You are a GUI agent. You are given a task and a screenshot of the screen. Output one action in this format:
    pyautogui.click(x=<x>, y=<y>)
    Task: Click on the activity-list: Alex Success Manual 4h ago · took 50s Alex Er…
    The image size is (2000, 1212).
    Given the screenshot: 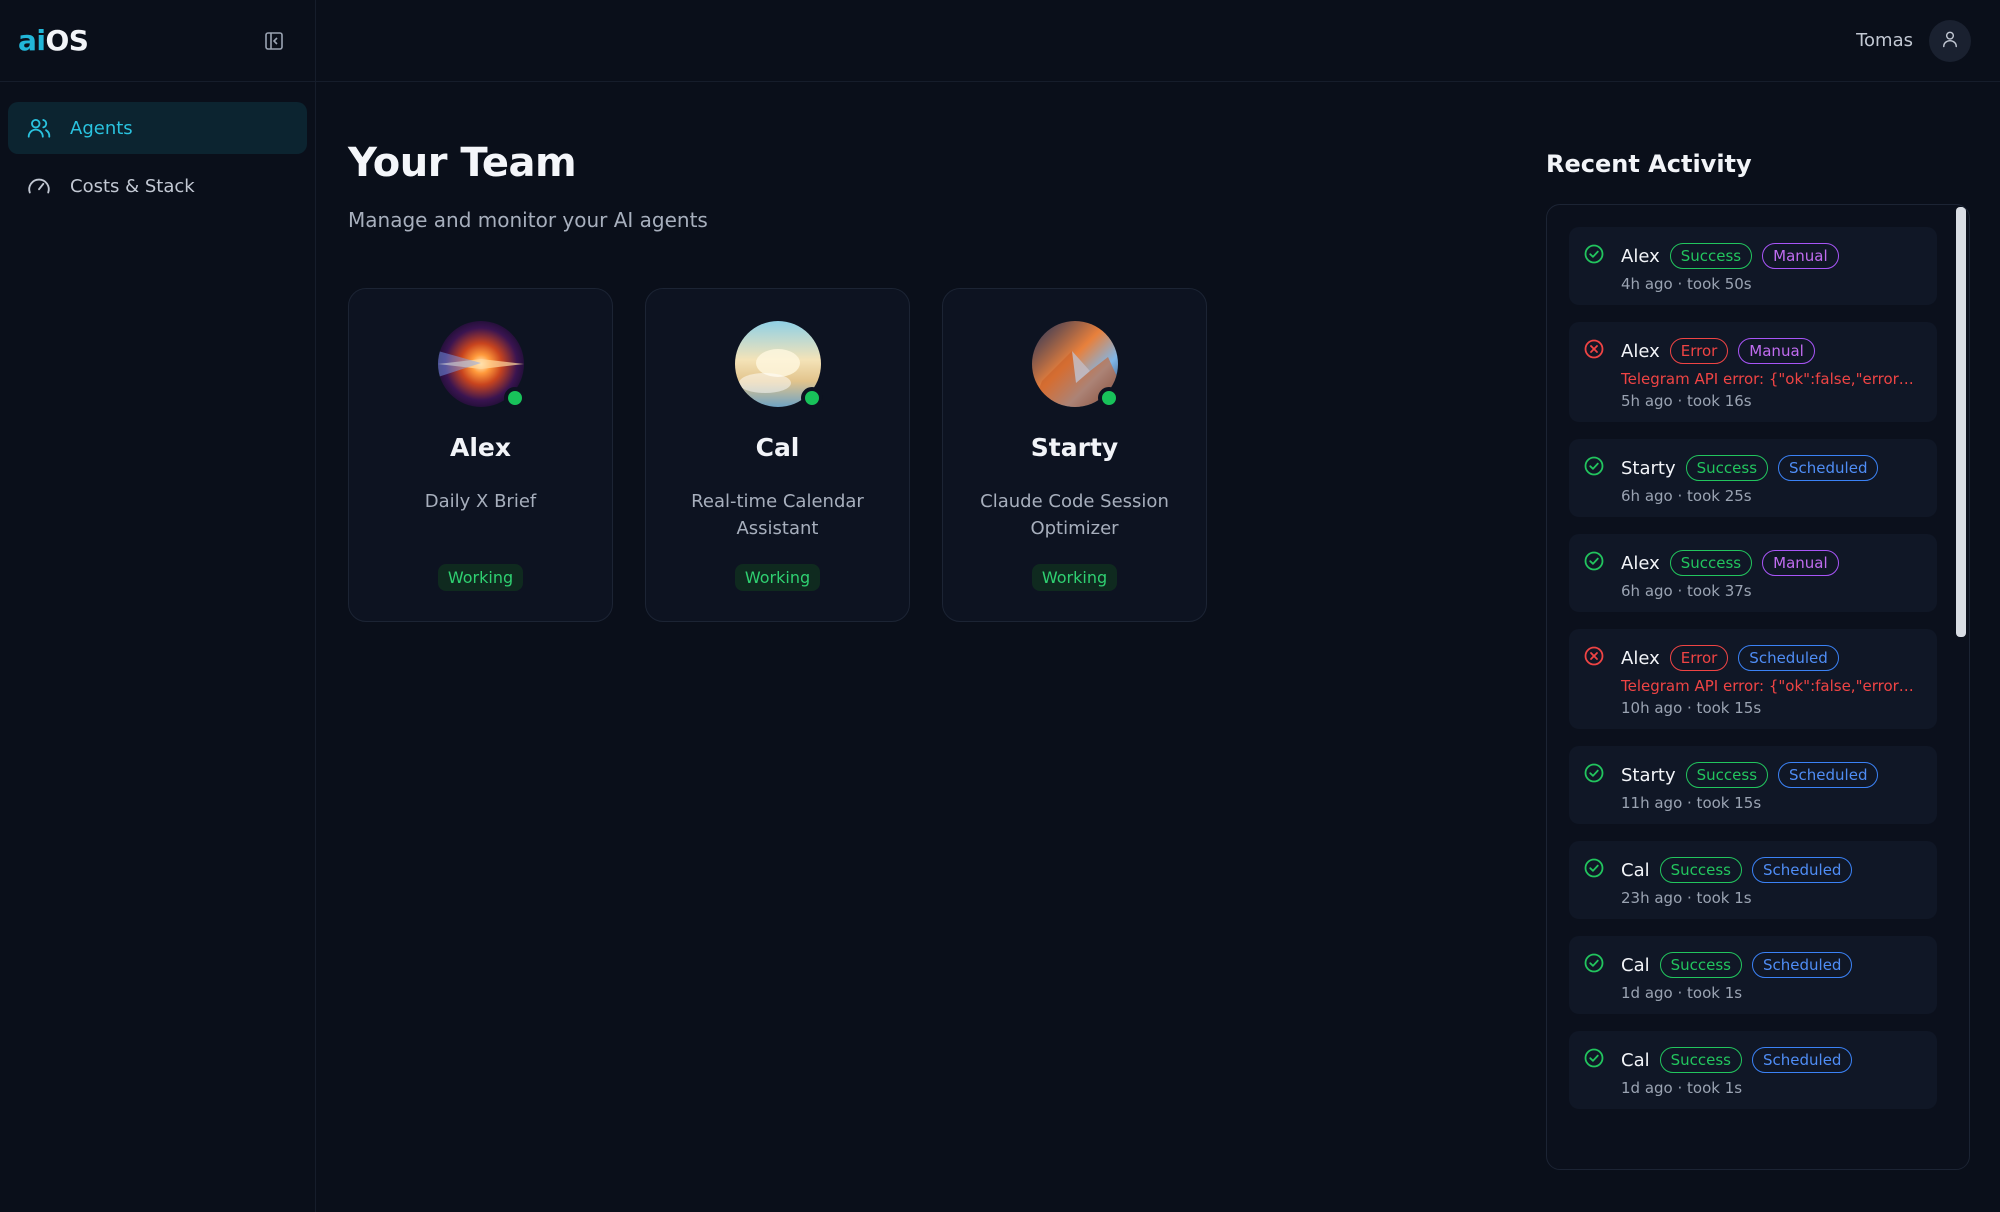 What is the action you would take?
    pyautogui.click(x=1753, y=676)
    